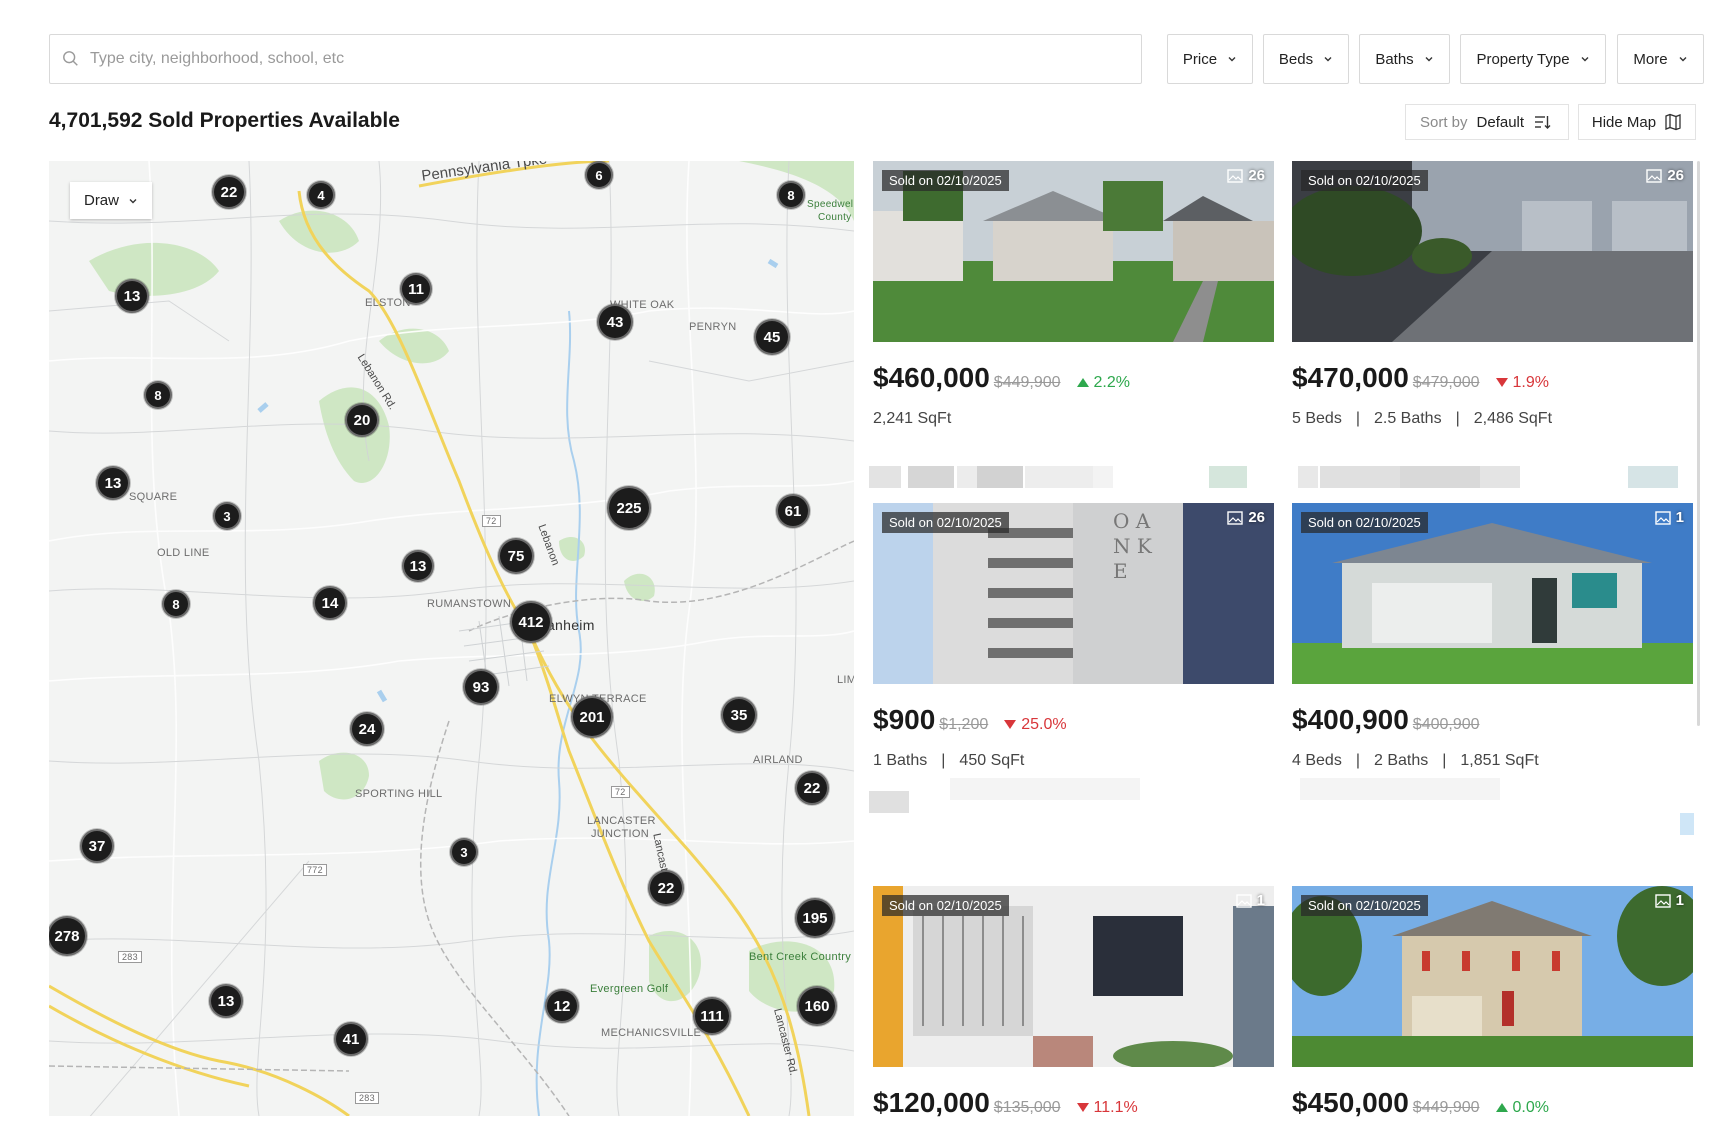  What do you see at coordinates (1073, 593) in the screenshot?
I see `listing-photo: O AN KE Sold on 02/10/2025 26` at bounding box center [1073, 593].